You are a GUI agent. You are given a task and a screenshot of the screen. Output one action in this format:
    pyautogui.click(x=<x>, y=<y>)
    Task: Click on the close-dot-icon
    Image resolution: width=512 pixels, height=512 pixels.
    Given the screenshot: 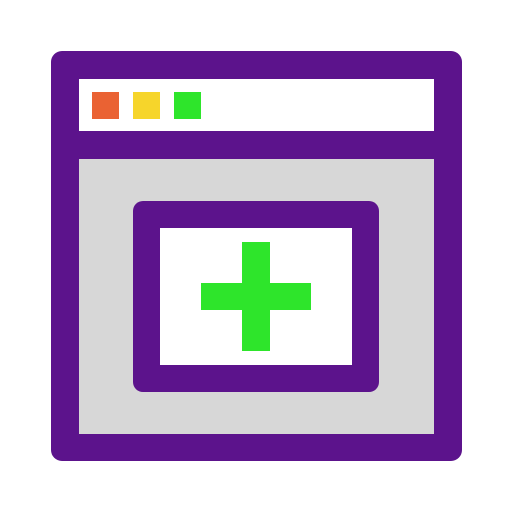 What is the action you would take?
    pyautogui.click(x=105, y=105)
    